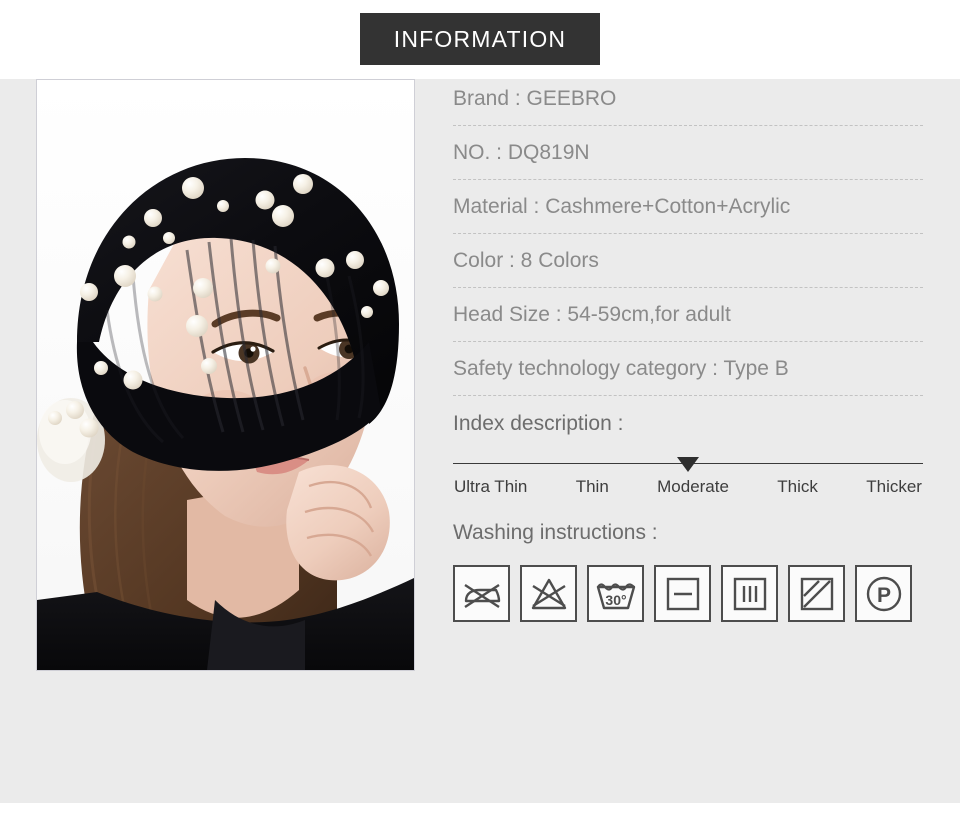 The image size is (960, 815). I want to click on svg-text: P, so click(883, 595).